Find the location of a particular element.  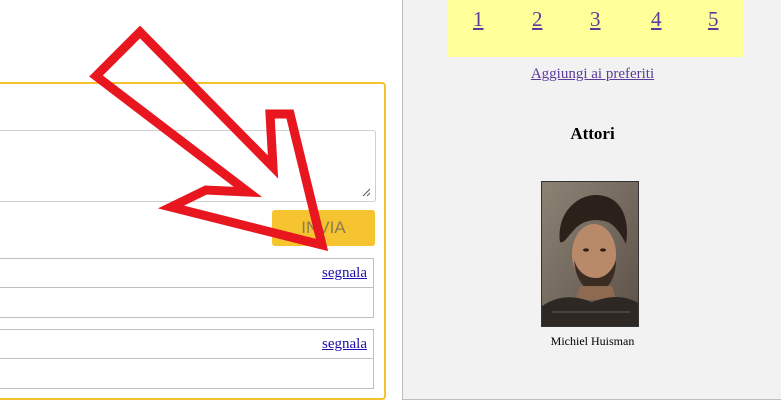

page-link-4: 4 is located at coordinates (656, 19).